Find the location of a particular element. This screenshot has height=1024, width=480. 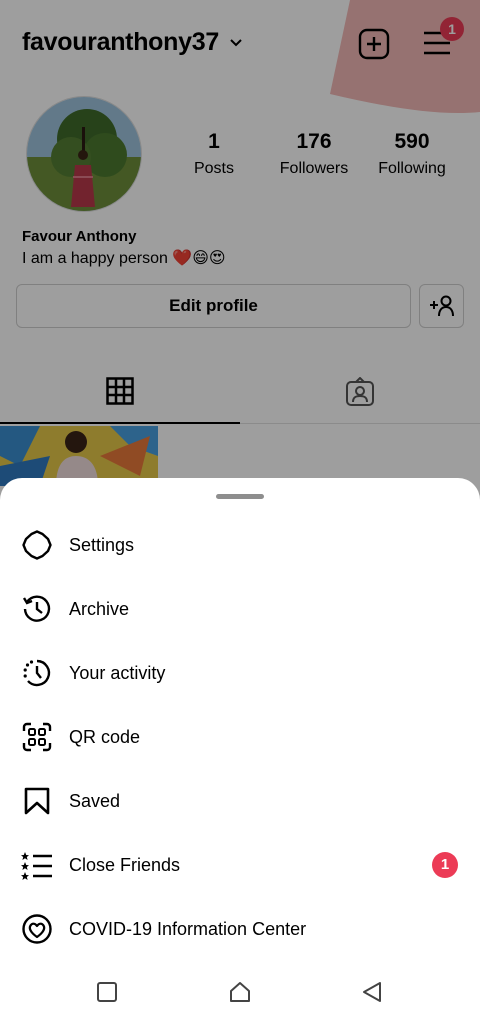

menu-item-saved: Saved is located at coordinates (240, 801).